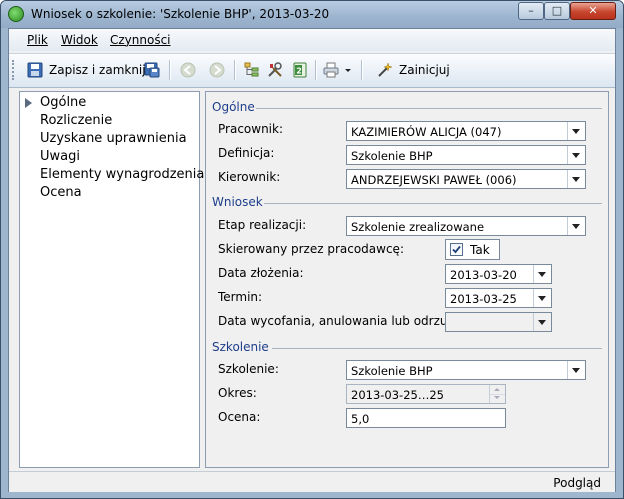 The image size is (624, 499). Describe the element at coordinates (261, 273) in the screenshot. I see `data-zlozenia-label: Data złożenia:` at that location.